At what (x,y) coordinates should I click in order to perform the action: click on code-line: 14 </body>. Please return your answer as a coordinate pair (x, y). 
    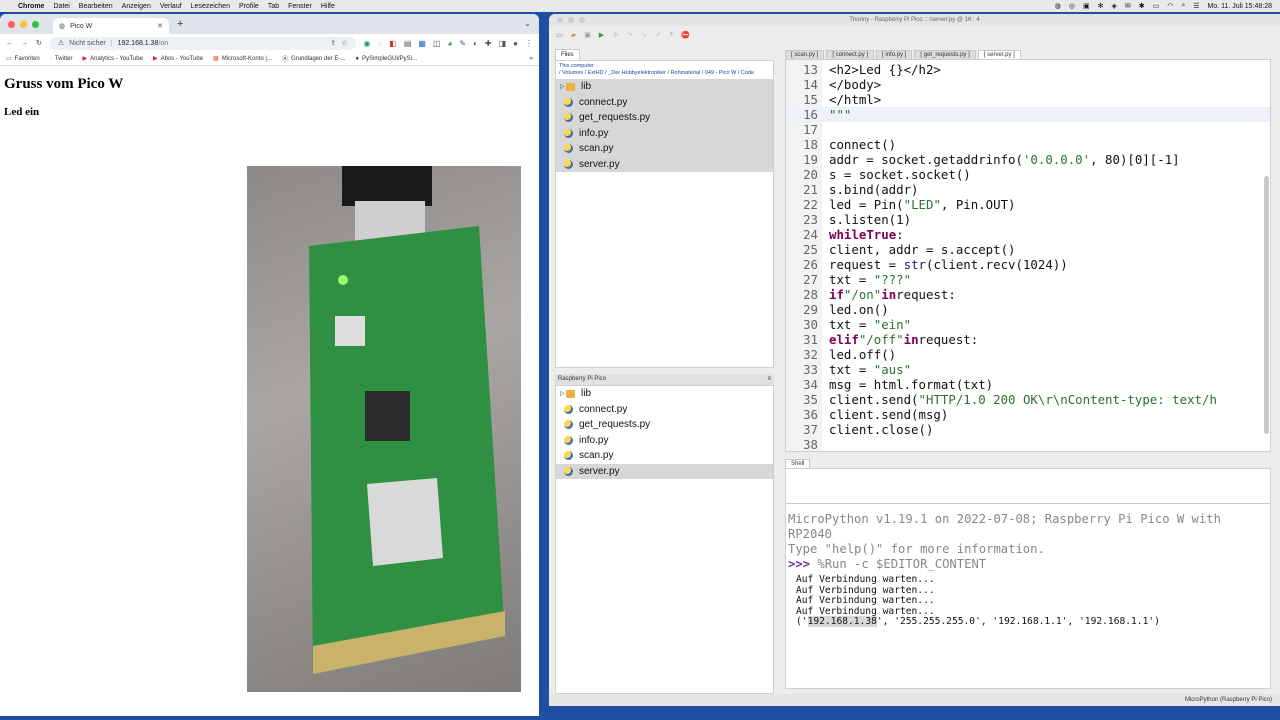
    Looking at the image, I should click on (833, 84).